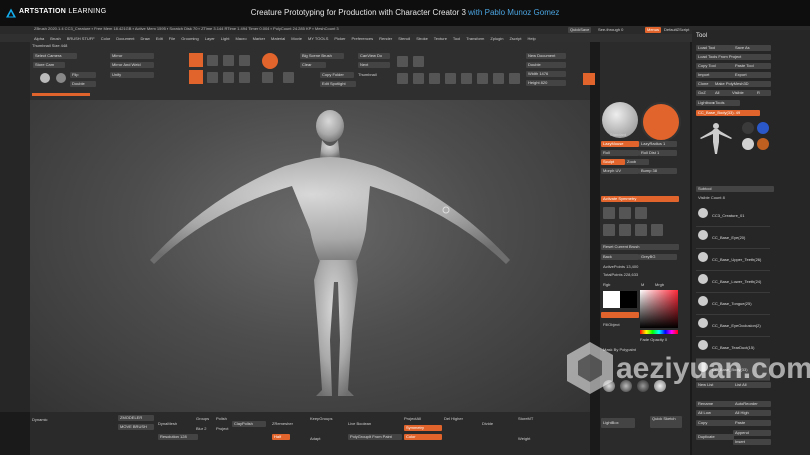 The image size is (810, 455). I want to click on subtool-item: CC_Base_EyeOcclusion(2), so click(733, 326).